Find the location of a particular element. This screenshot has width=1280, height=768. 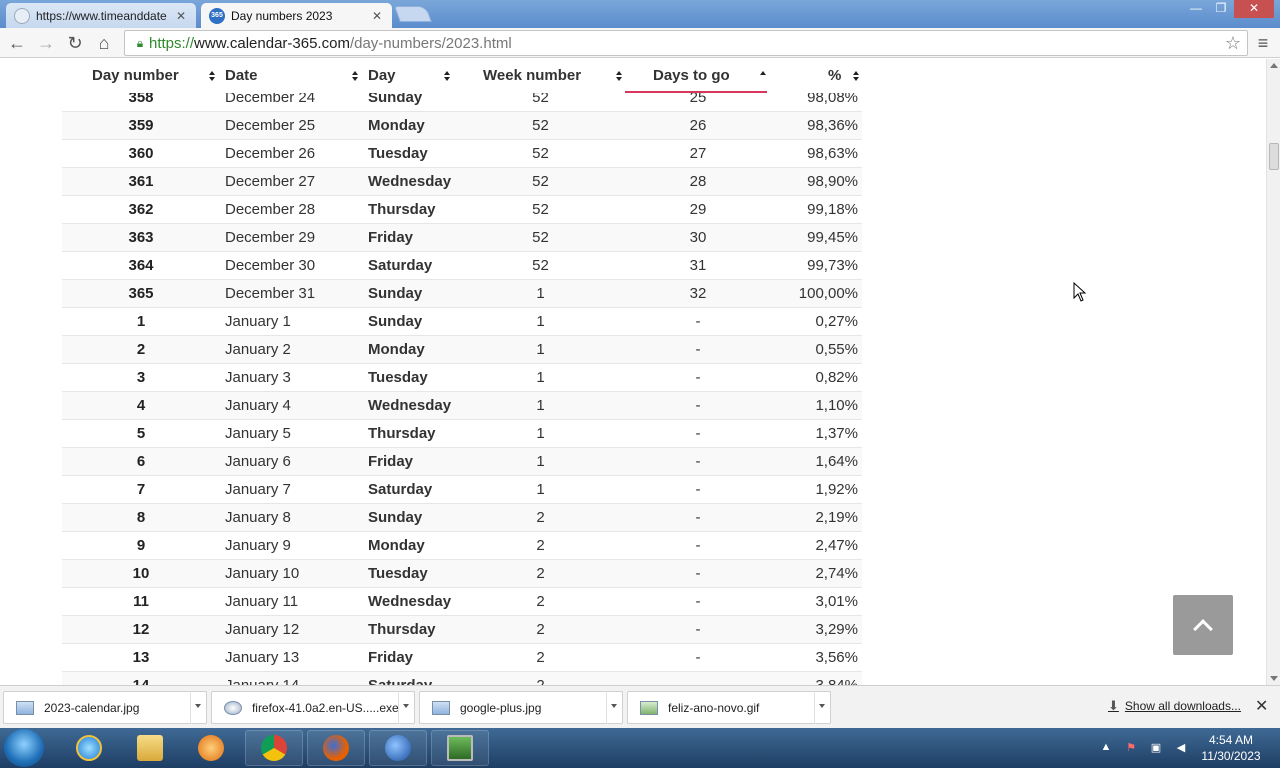

week-number-cell: 2 is located at coordinates (540, 517).